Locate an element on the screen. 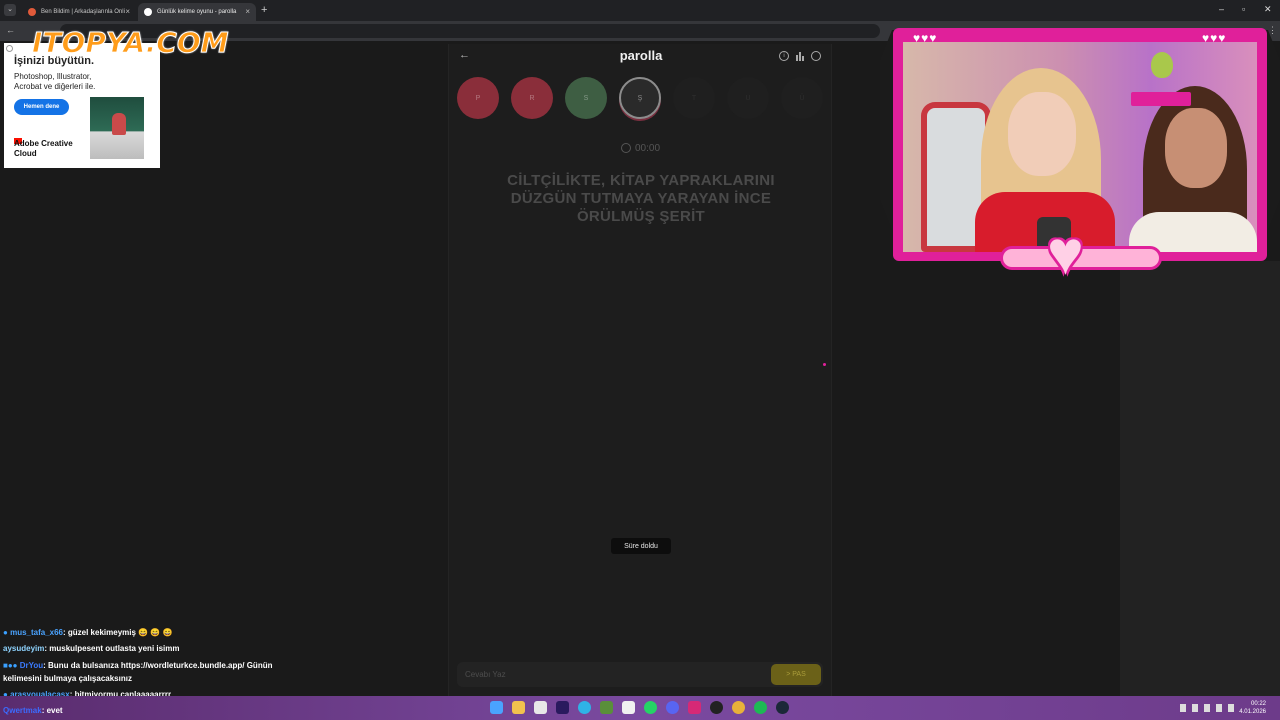 This screenshot has height=720, width=1280. chat-message: Qwertmak: evet is located at coordinates (33, 710).